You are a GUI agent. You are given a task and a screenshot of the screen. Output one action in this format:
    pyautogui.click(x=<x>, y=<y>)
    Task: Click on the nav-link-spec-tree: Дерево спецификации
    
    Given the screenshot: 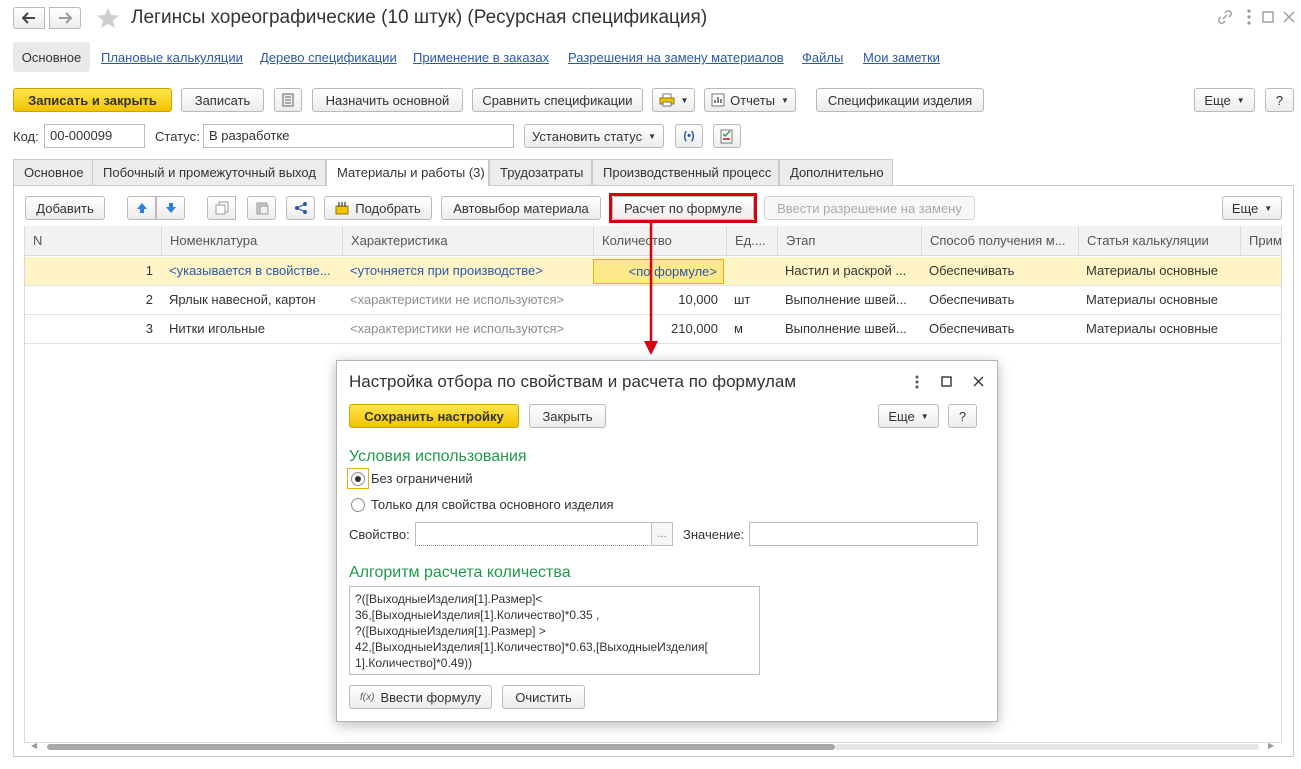 What is the action you would take?
    pyautogui.click(x=328, y=57)
    